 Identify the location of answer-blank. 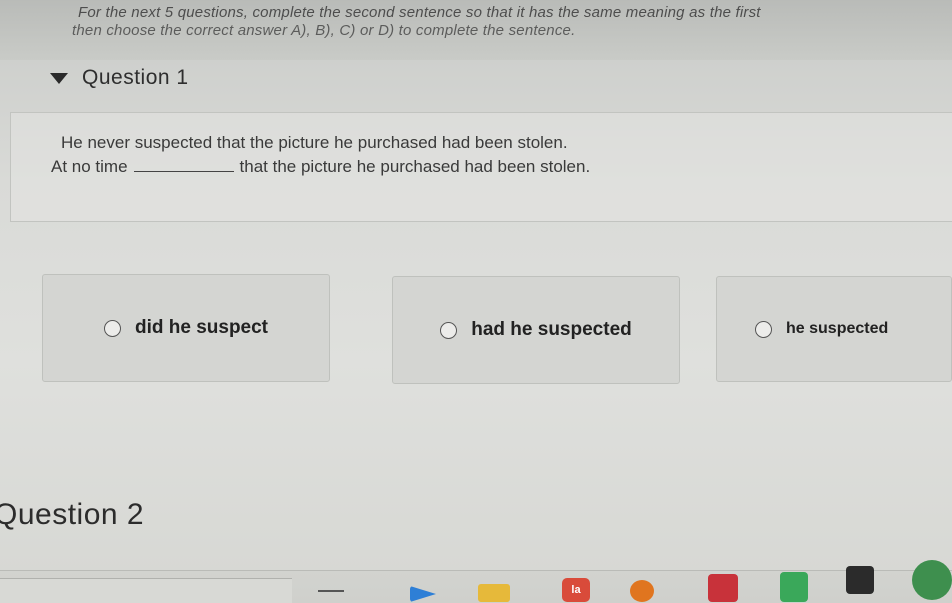
(183, 171).